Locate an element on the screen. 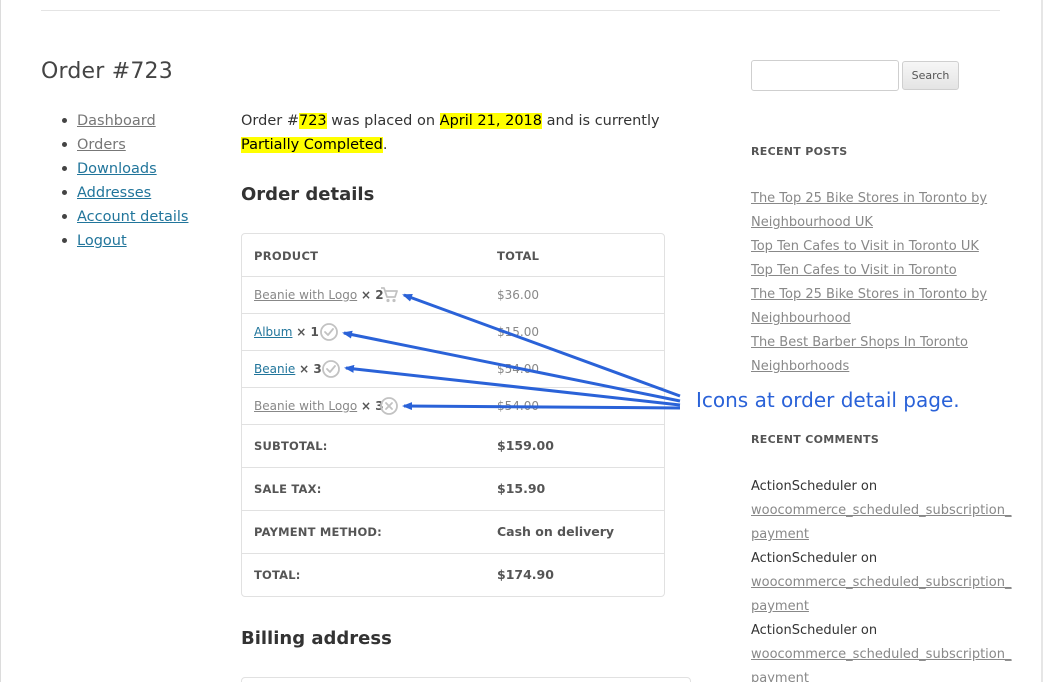 This screenshot has height=682, width=1043. account-nav-item-dashboard: Dashboard is located at coordinates (125, 122).